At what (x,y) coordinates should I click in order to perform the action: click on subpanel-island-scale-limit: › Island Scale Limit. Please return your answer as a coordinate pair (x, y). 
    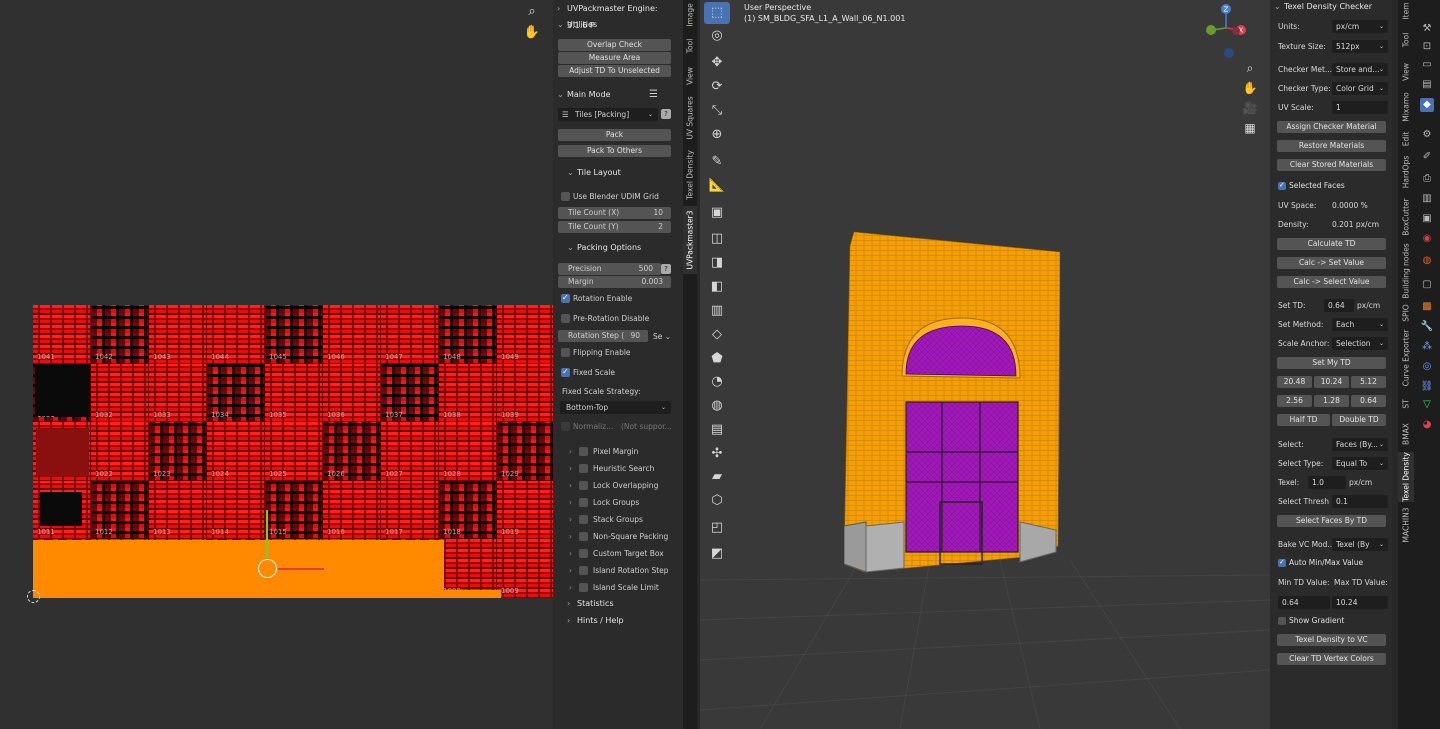
    Looking at the image, I should click on (614, 588).